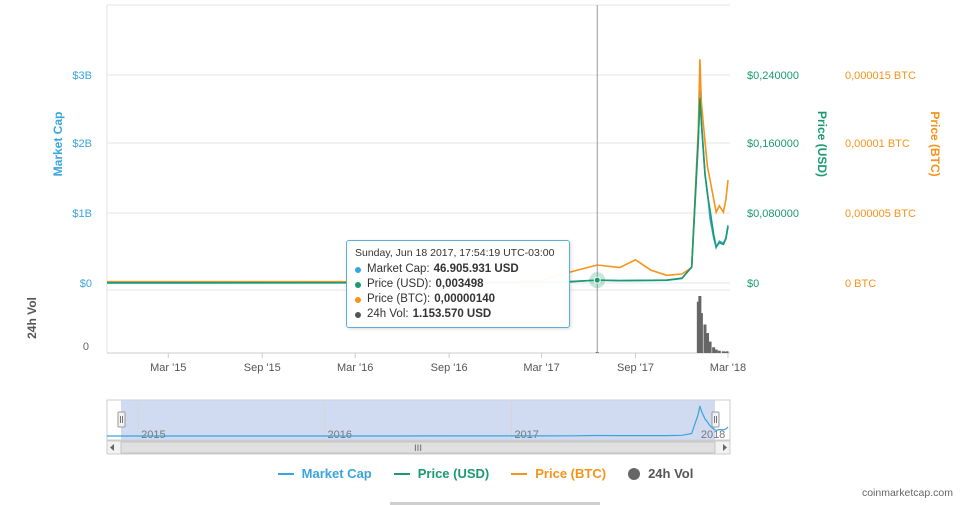  I want to click on legend-item-price-usd: Price (USD), so click(441, 473).